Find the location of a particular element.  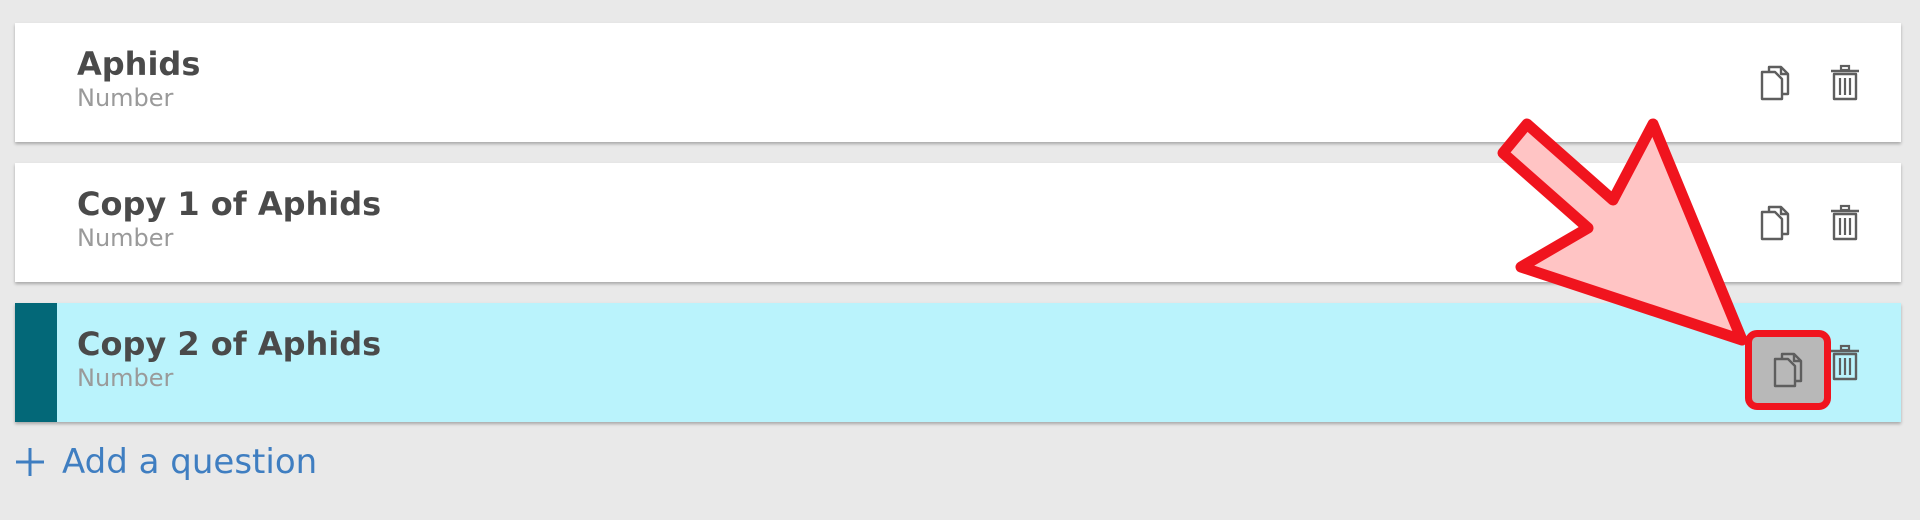

add-question-label: Add a question is located at coordinates (190, 462).